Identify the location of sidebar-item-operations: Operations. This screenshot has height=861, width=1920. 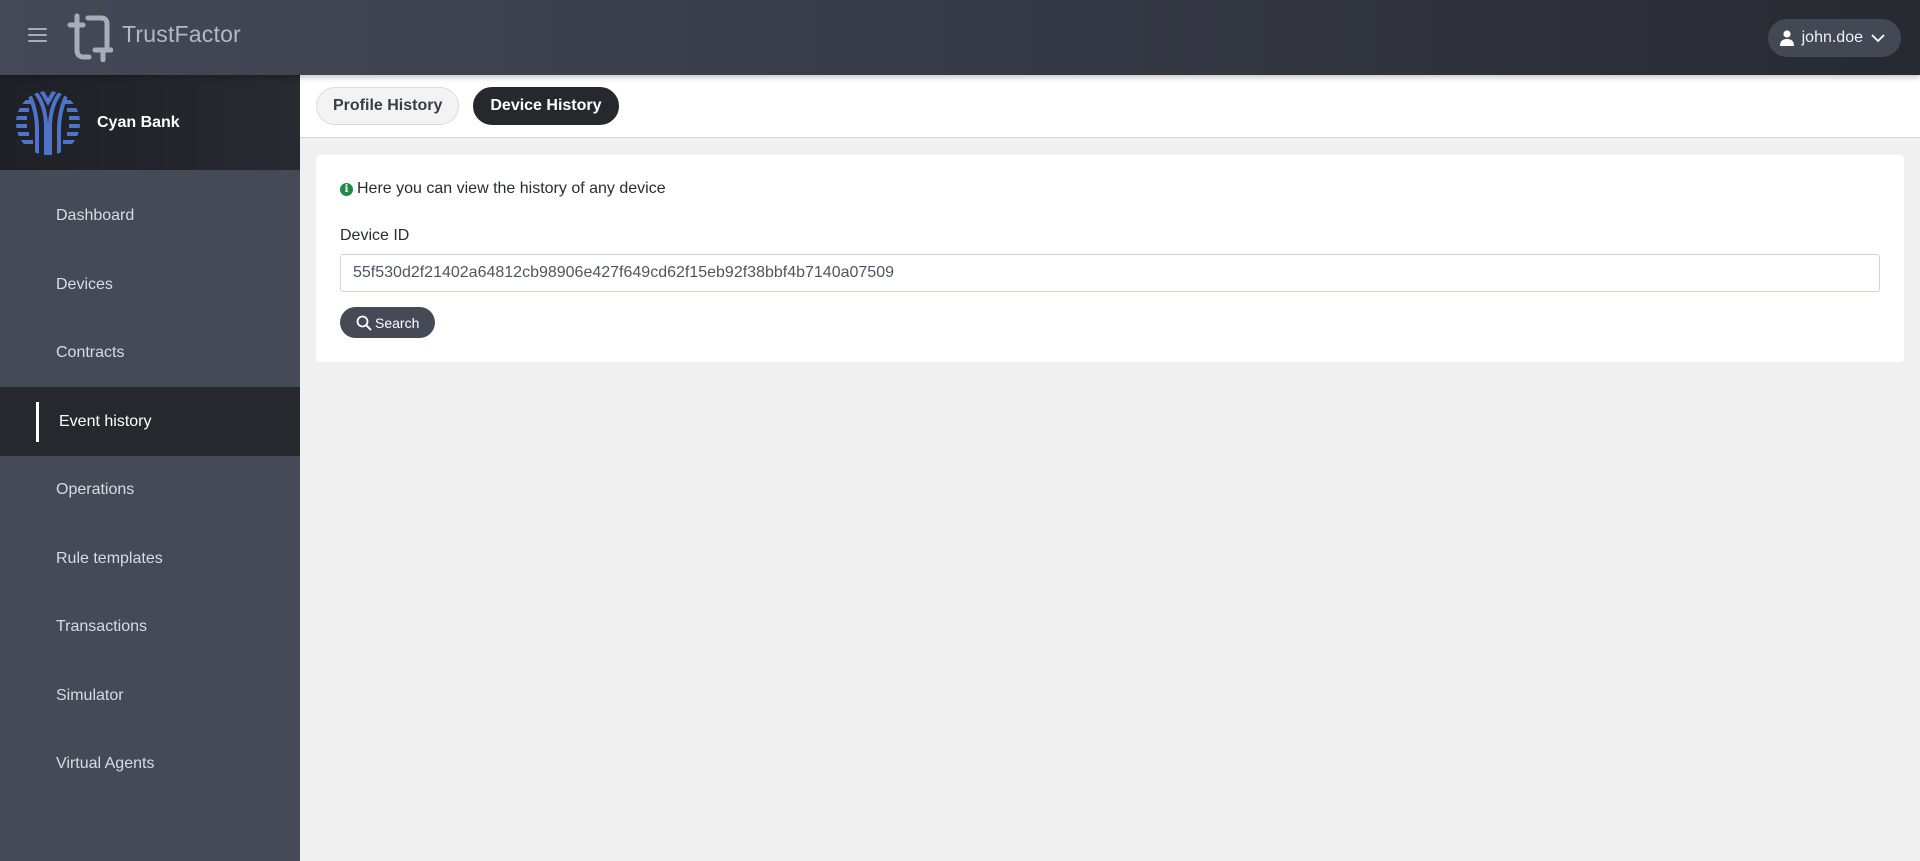
(150, 489).